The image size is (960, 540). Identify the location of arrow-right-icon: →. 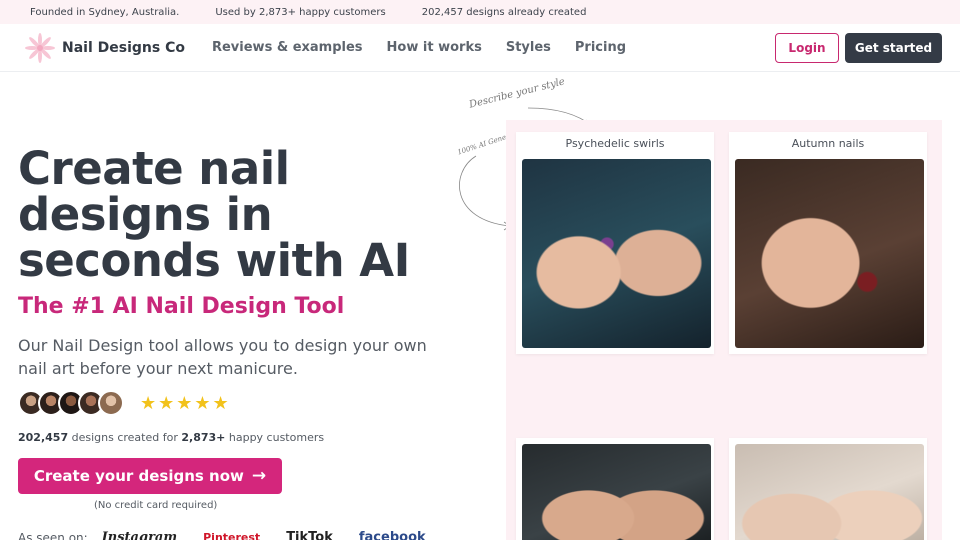
(259, 476).